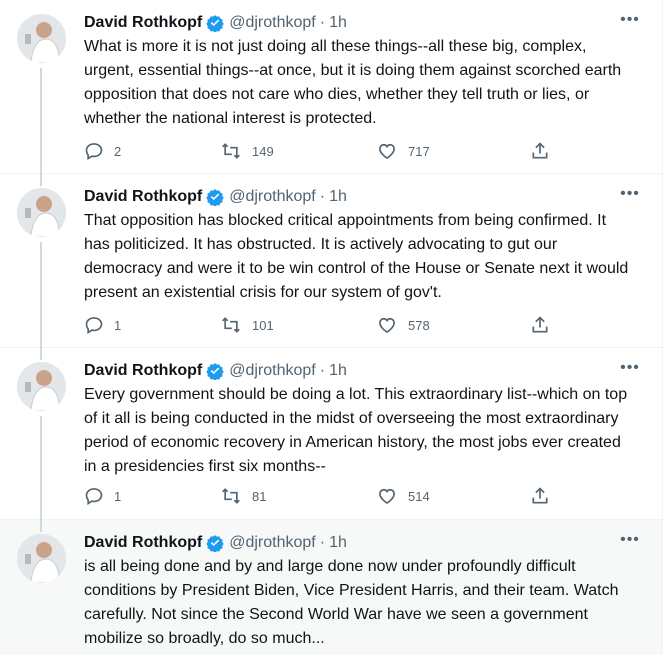 Image resolution: width=666 pixels, height=655 pixels. Describe the element at coordinates (320, 151) in the screenshot. I see `tweet-actions: 2 149 717` at that location.